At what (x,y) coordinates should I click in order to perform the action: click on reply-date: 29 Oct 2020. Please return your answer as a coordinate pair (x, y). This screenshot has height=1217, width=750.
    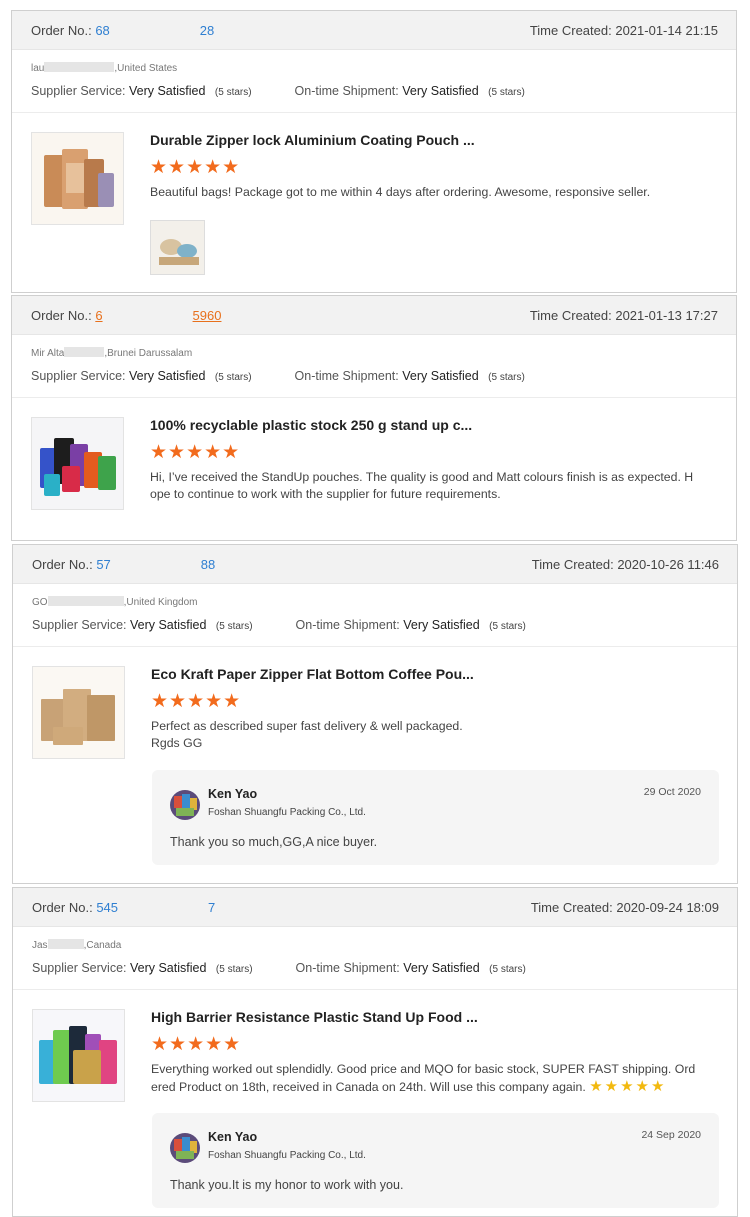
    Looking at the image, I should click on (672, 792).